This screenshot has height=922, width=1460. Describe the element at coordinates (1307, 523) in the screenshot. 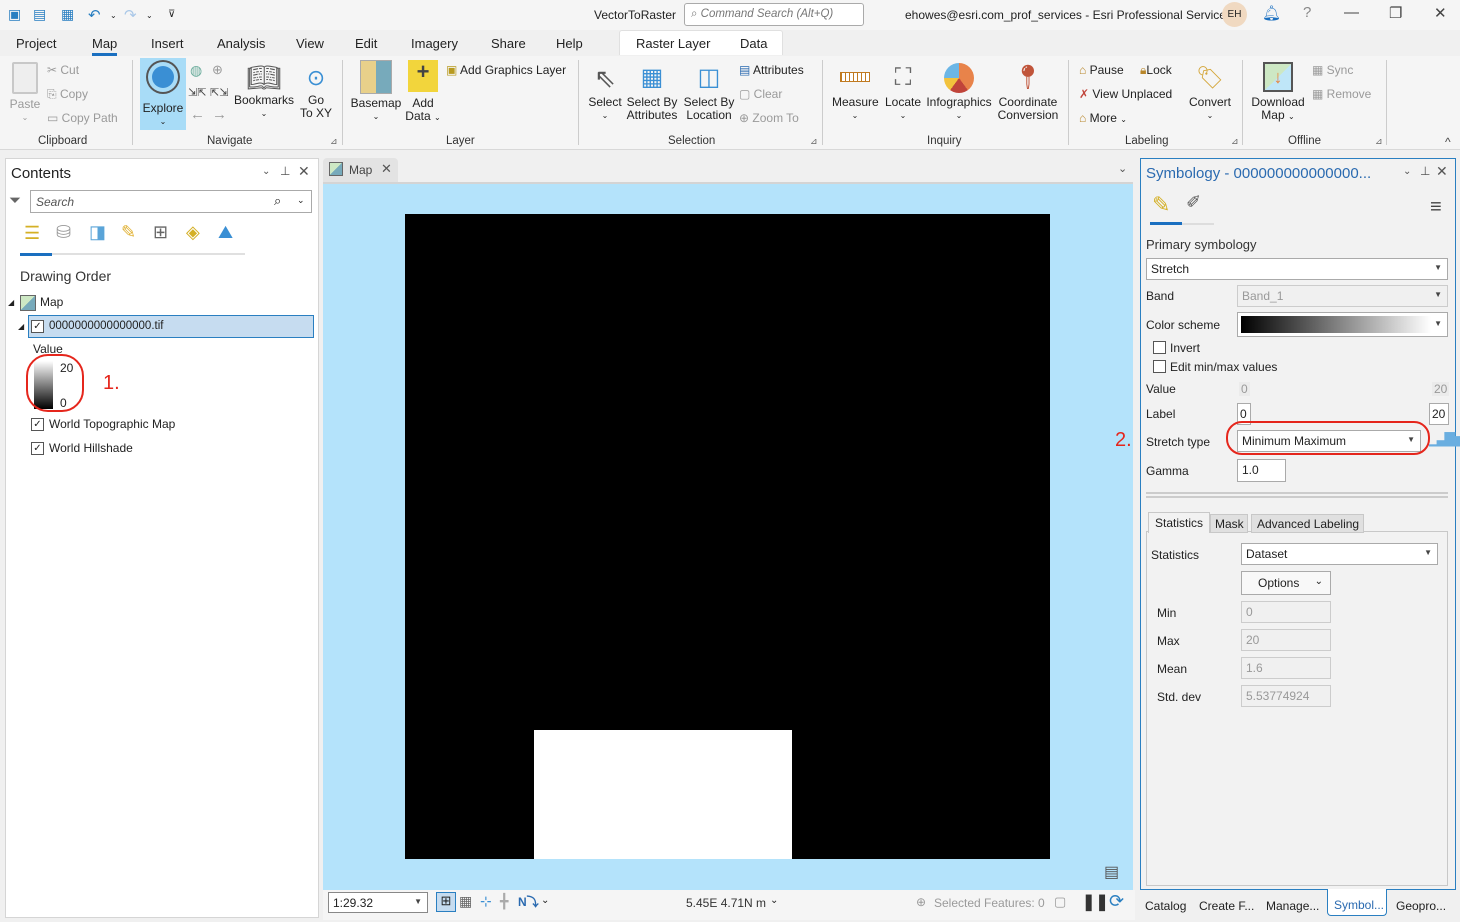

I see `tab-advanced-labeling: Advanced Labeling` at that location.